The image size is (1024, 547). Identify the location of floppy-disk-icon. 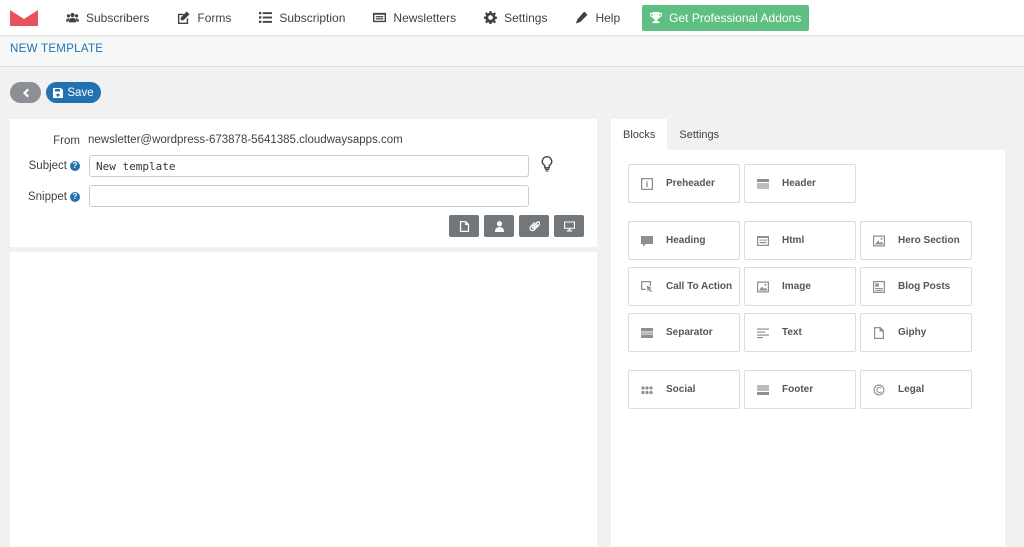
(58, 92).